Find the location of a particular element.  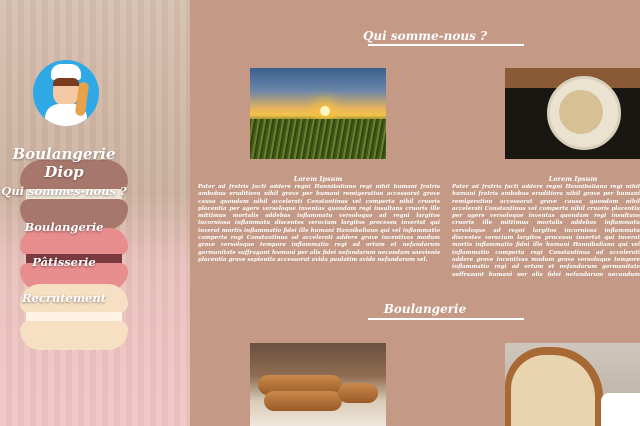

sourdough-jar-image is located at coordinates (572, 113).